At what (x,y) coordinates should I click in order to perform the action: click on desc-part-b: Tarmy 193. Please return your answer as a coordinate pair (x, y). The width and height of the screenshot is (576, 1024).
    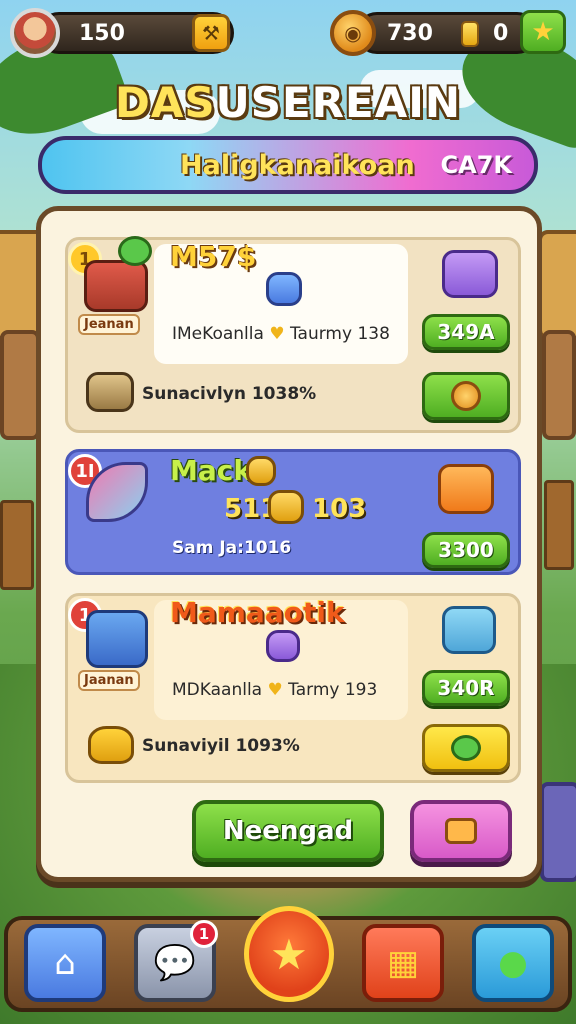
    Looking at the image, I should click on (333, 690).